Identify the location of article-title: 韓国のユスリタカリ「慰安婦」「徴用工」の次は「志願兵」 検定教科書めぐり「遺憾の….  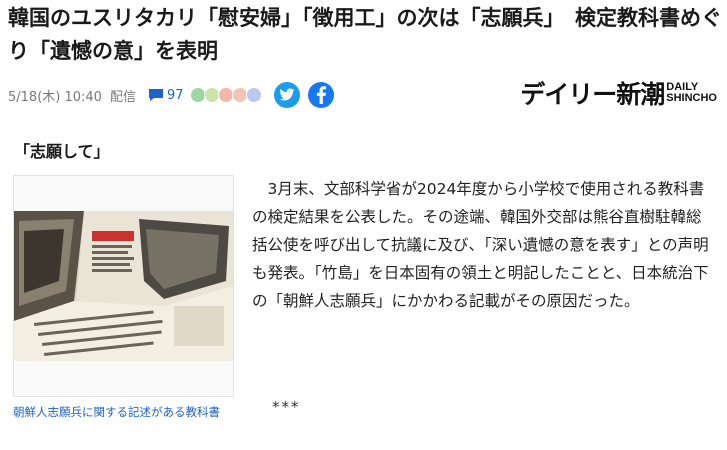
(365, 34).